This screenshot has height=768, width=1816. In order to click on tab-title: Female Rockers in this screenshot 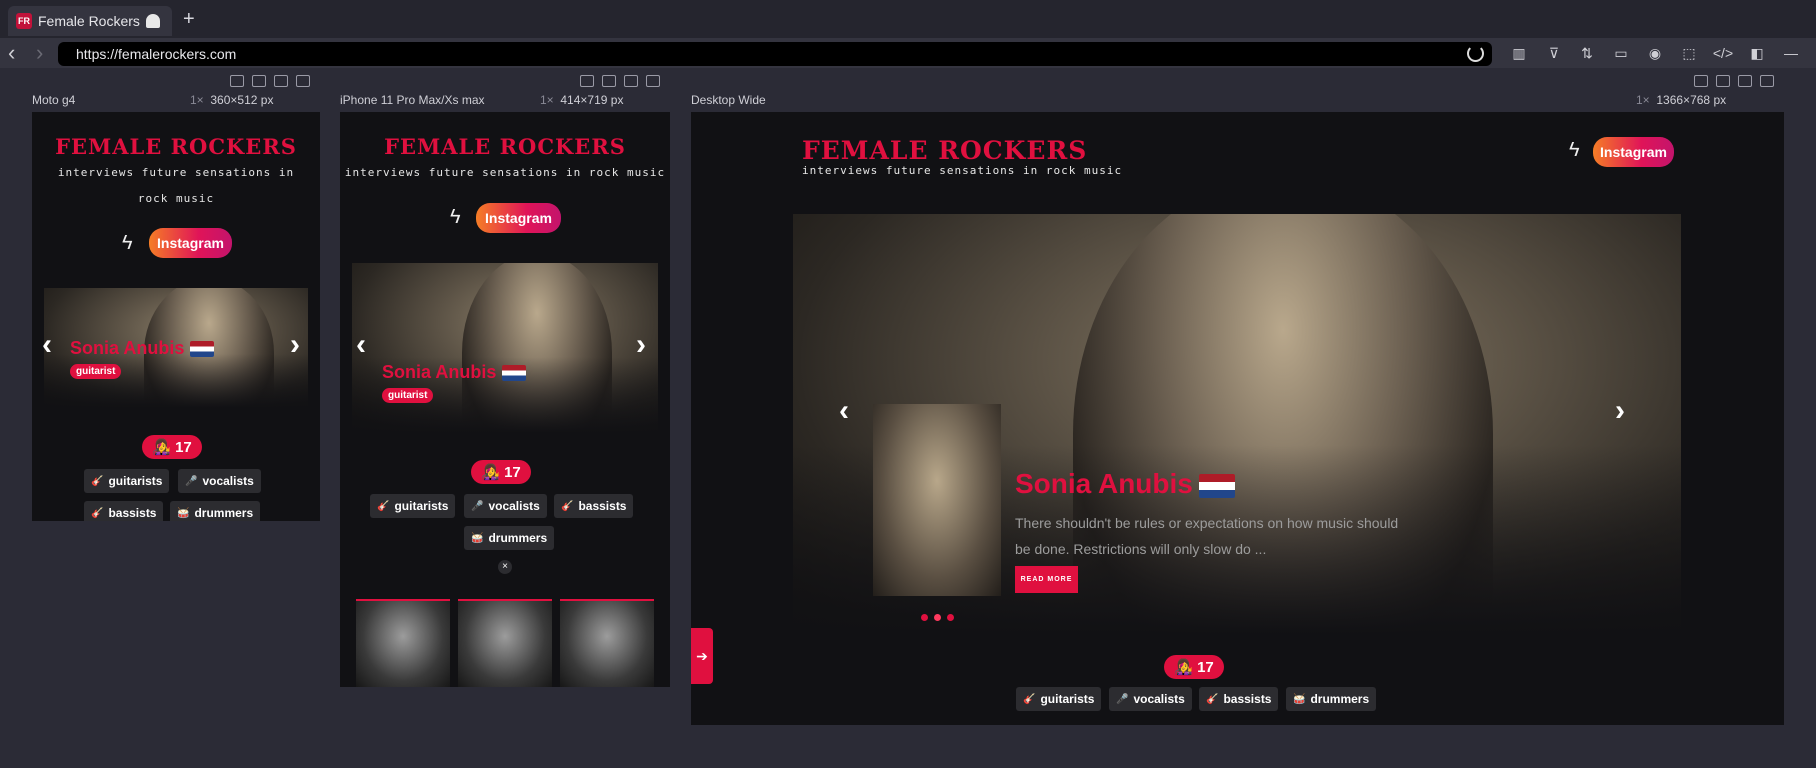, I will do `click(89, 21)`.